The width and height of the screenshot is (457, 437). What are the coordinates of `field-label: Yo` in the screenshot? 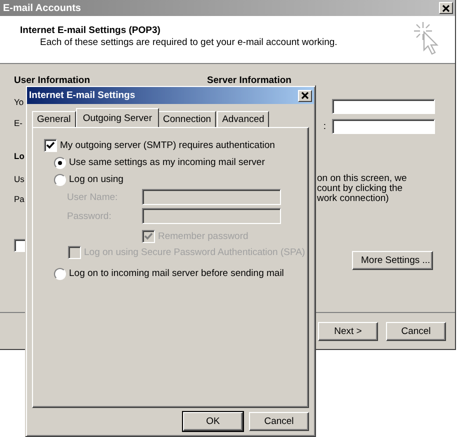 It's located at (19, 102).